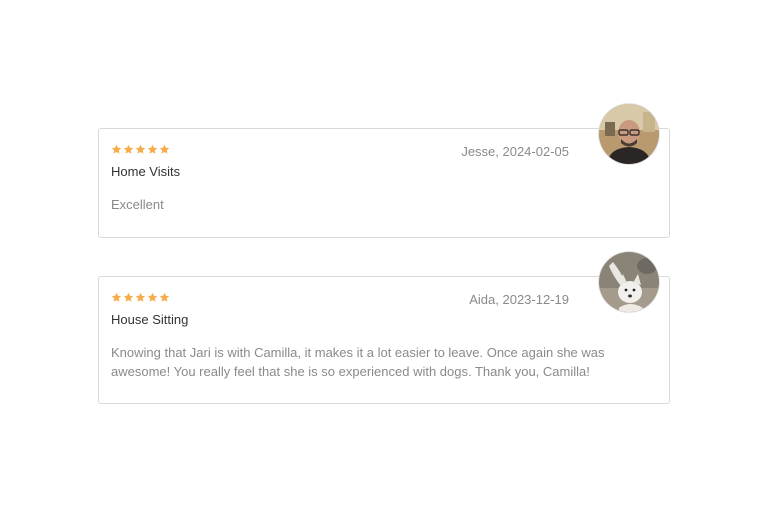 Image resolution: width=768 pixels, height=512 pixels. Describe the element at coordinates (519, 299) in the screenshot. I see `review-author-date: Aida, 2023-12-19` at that location.